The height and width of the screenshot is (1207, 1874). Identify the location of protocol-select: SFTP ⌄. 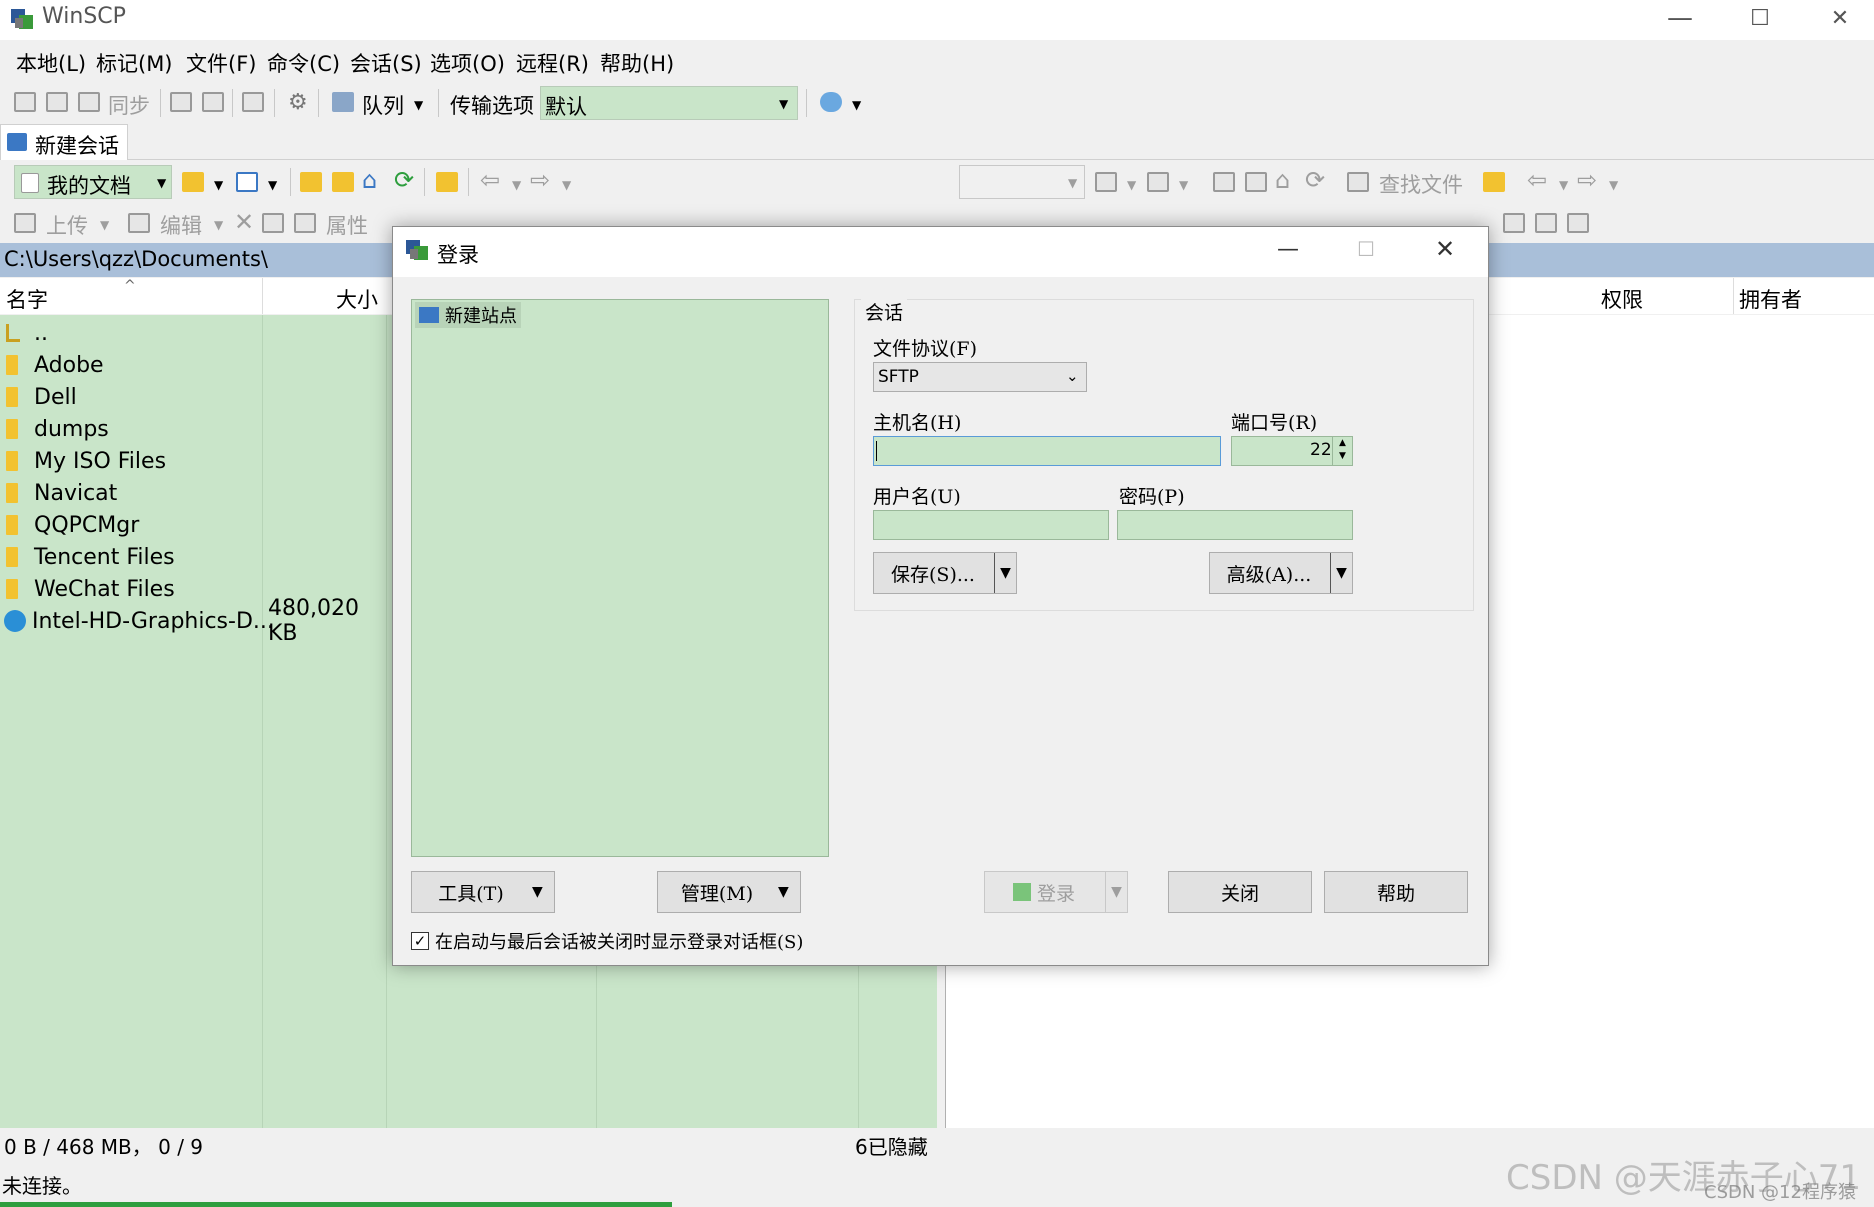
(980, 377).